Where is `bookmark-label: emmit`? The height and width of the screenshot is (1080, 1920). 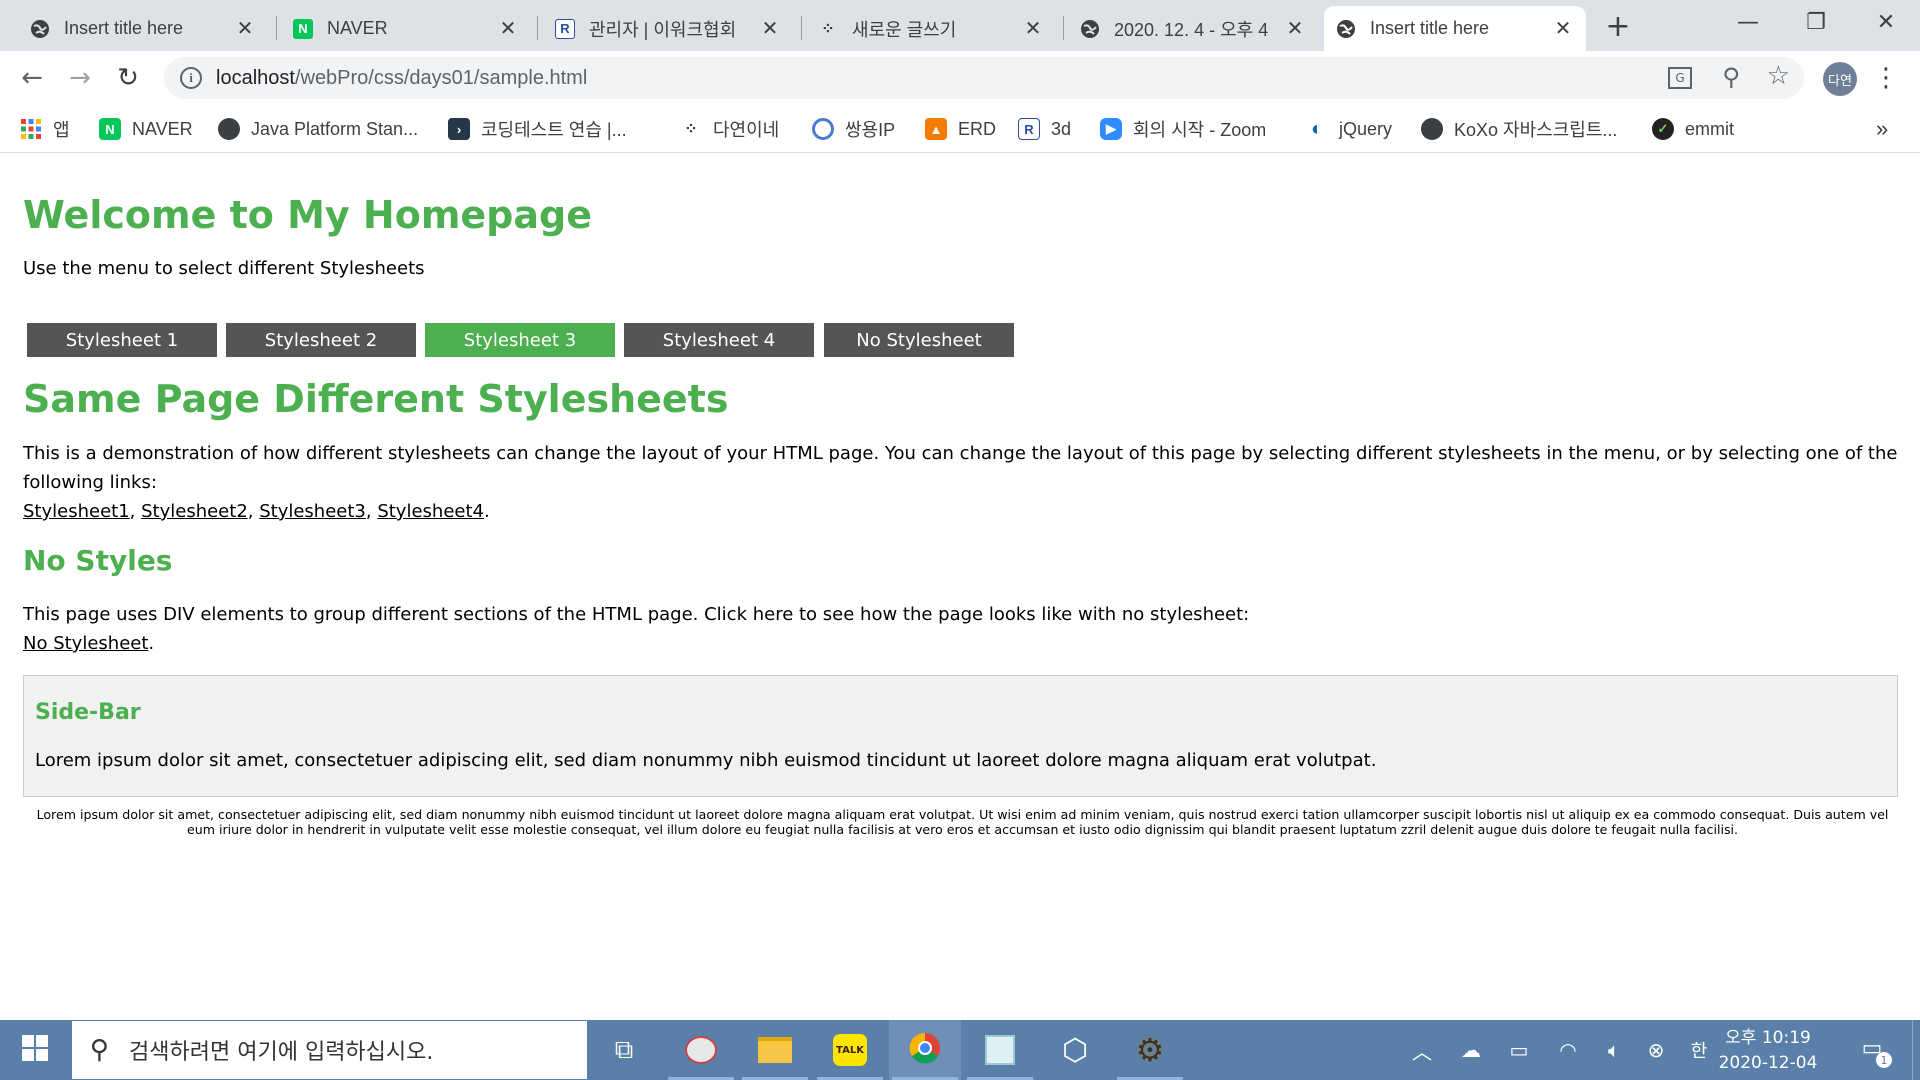
bookmark-label: emmit is located at coordinates (1709, 128).